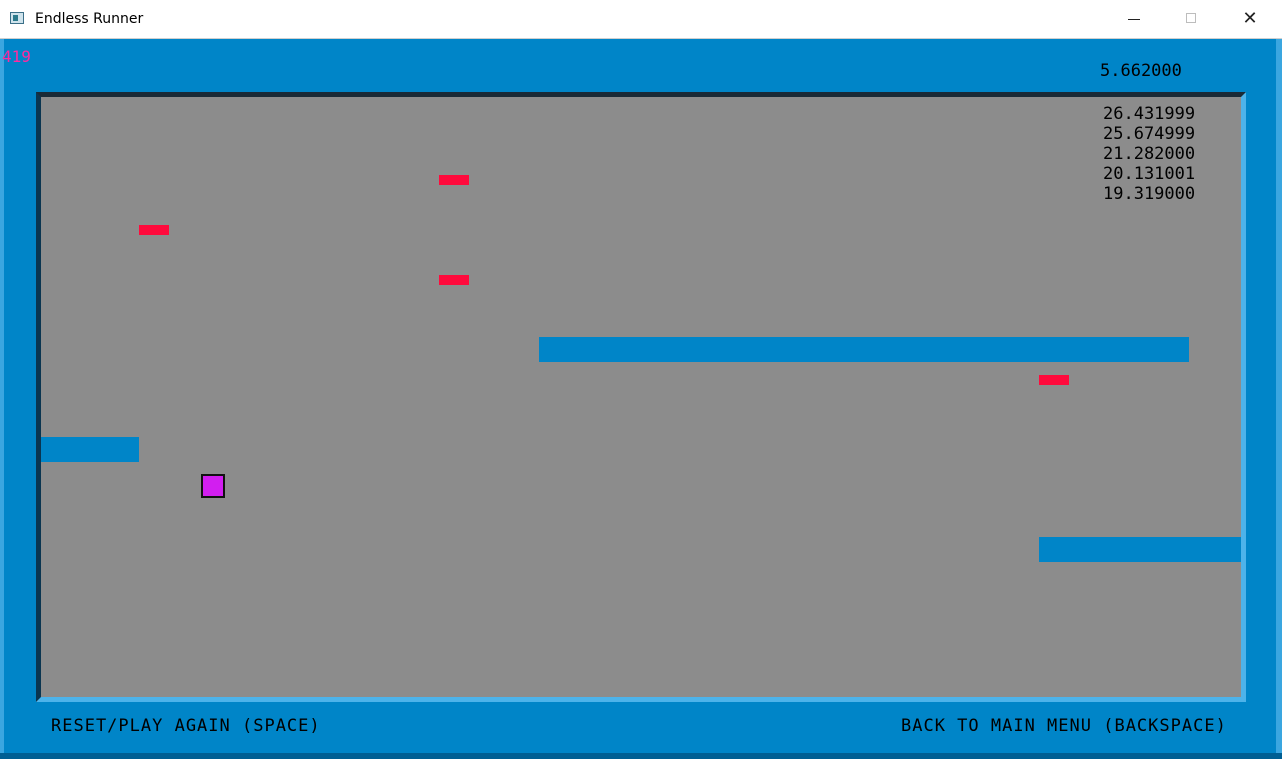  What do you see at coordinates (89, 19) in the screenshot?
I see `window-title: Endless Runner` at bounding box center [89, 19].